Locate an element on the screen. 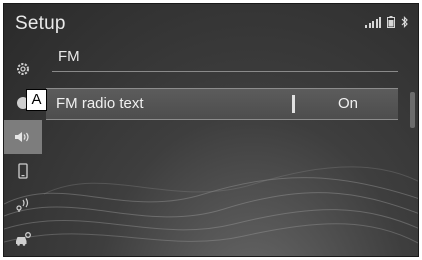 Image resolution: width=422 pixels, height=260 pixels. voice-icon is located at coordinates (22, 205).